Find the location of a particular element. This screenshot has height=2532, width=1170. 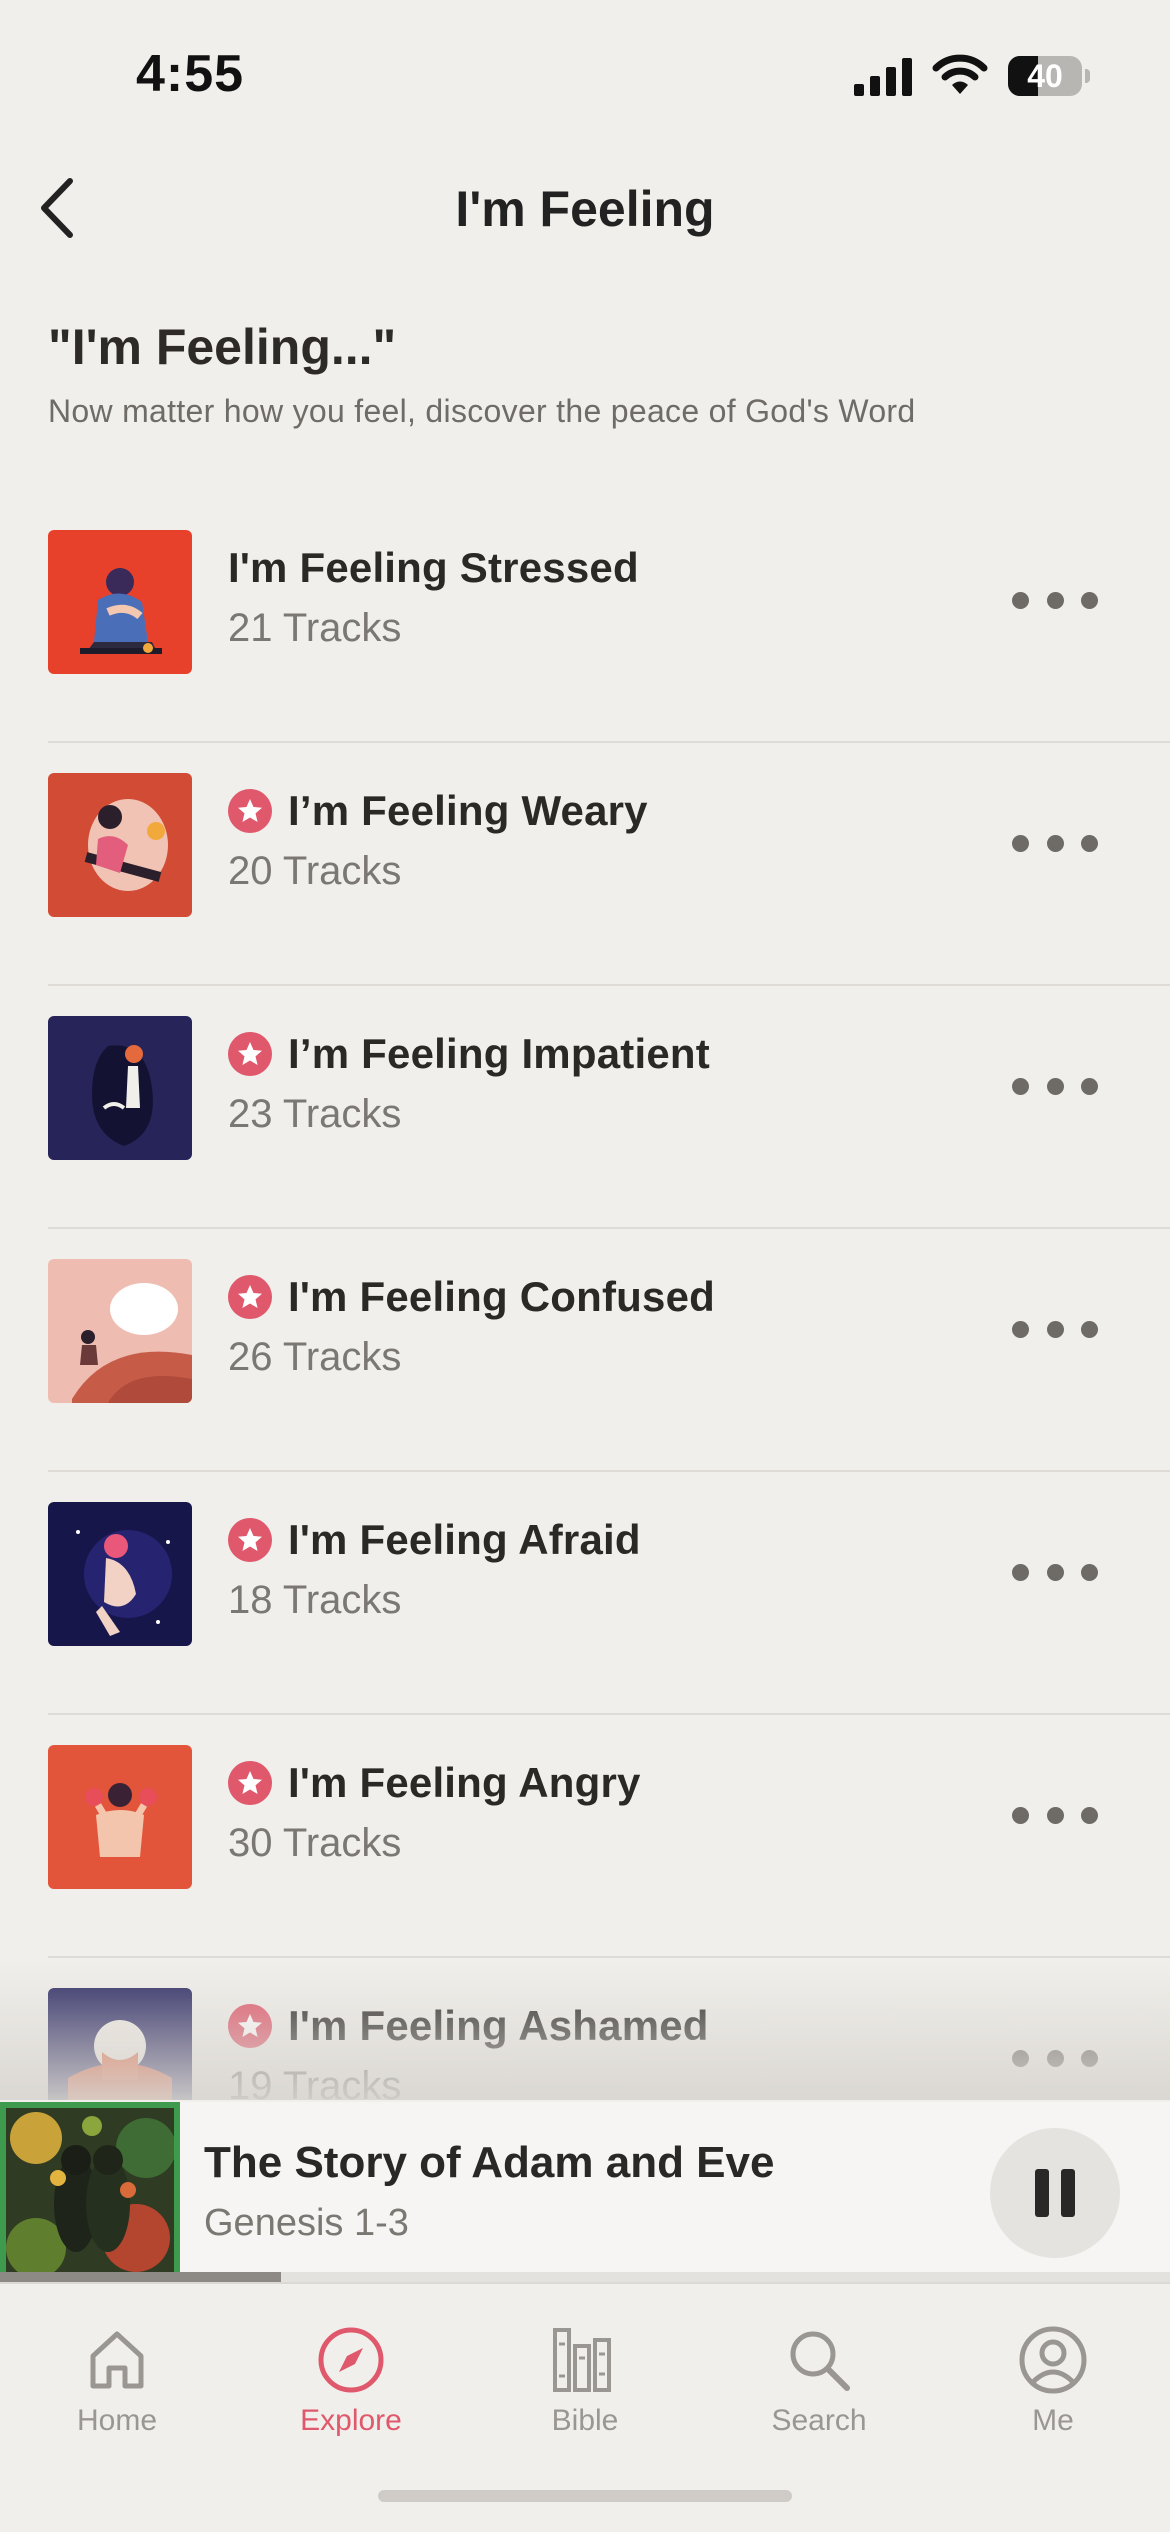

status-time: 4:55 is located at coordinates (190, 74).